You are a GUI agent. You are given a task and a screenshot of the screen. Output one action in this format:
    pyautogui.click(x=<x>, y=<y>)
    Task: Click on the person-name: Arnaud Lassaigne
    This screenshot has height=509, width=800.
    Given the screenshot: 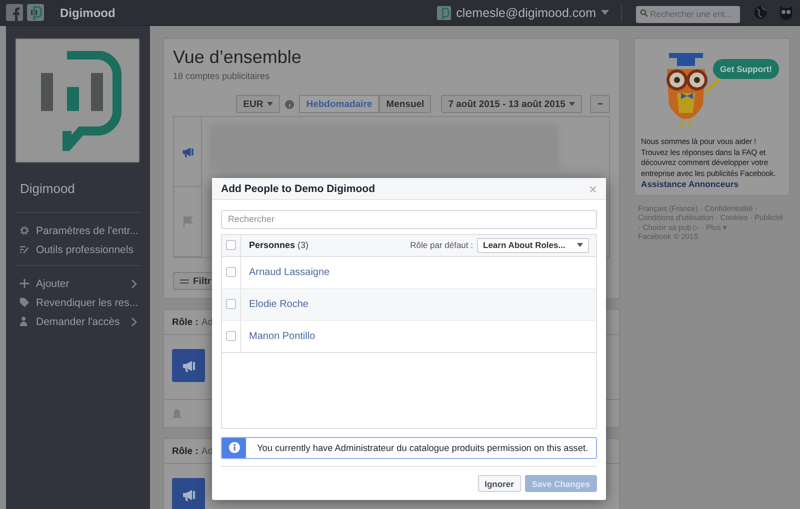 What is the action you would take?
    pyautogui.click(x=285, y=272)
    